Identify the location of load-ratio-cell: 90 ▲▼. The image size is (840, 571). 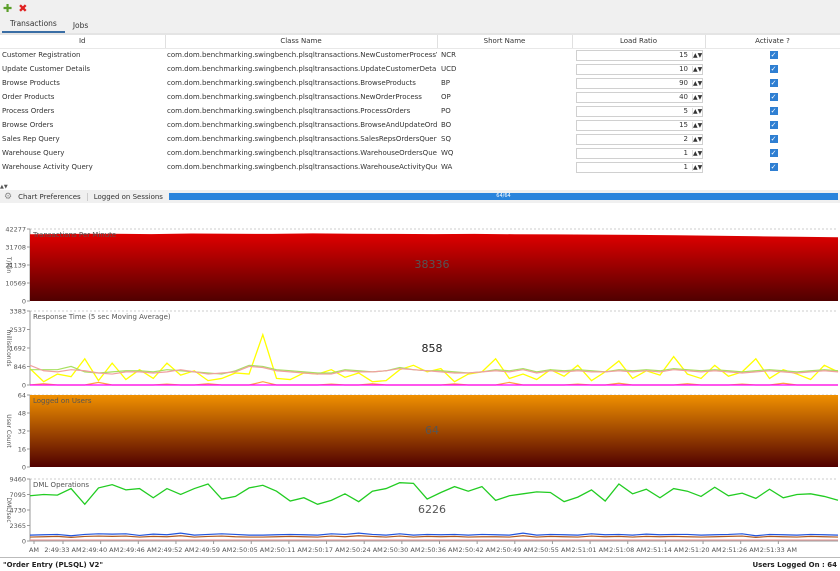
(638, 83).